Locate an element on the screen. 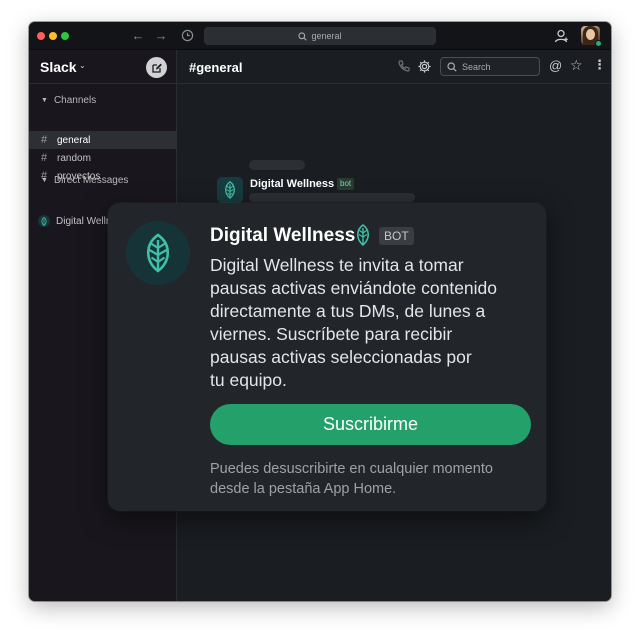 Image resolution: width=640 pixels, height=640 pixels. dms-header-label: Direct Messages is located at coordinates (91, 180).